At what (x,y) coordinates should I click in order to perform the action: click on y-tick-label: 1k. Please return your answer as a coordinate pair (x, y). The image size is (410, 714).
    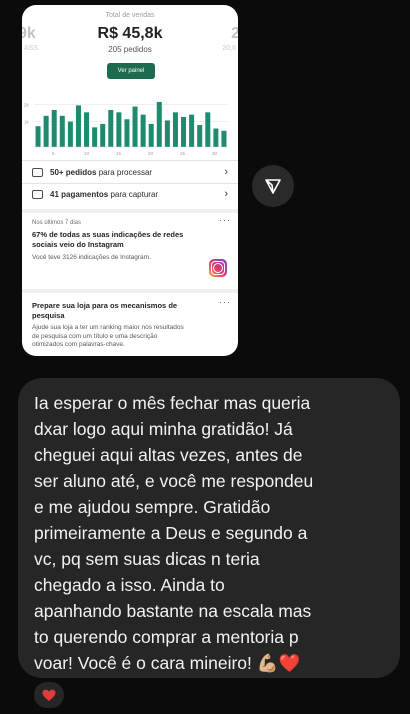
    Looking at the image, I should click on (27, 122).